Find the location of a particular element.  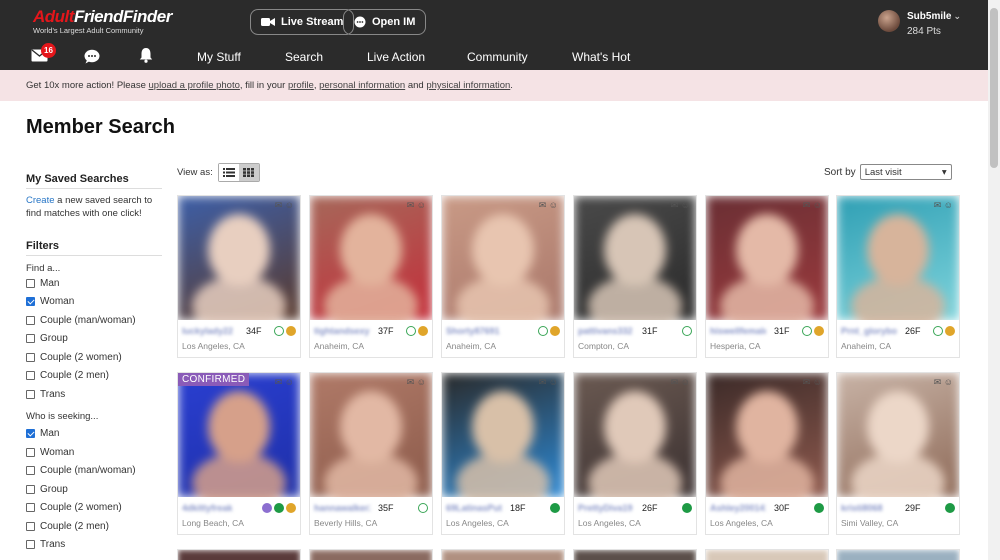

find-option: Man is located at coordinates (94, 283).